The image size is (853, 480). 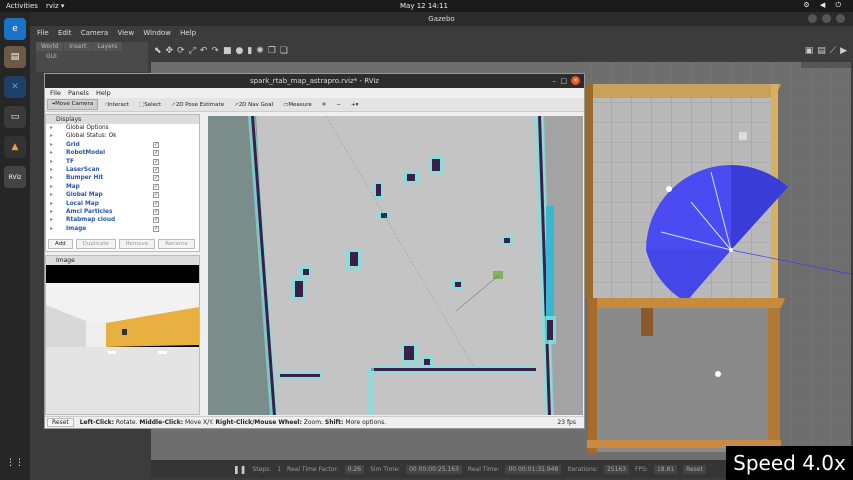 What do you see at coordinates (812, 18) in the screenshot?
I see `minimize-icon` at bounding box center [812, 18].